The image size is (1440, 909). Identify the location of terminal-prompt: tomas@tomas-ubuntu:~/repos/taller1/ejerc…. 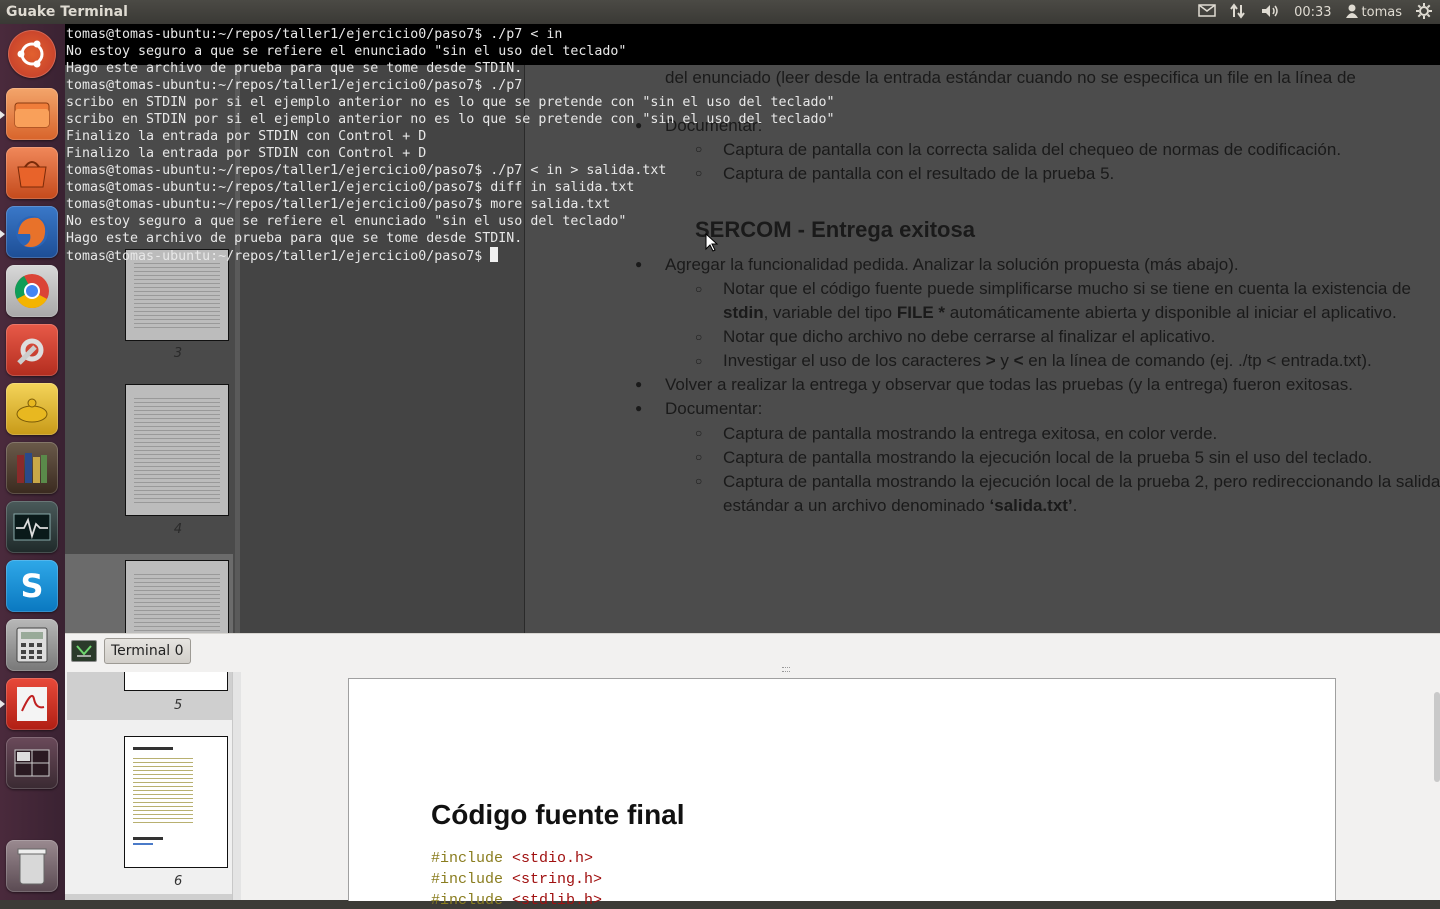
(278, 256).